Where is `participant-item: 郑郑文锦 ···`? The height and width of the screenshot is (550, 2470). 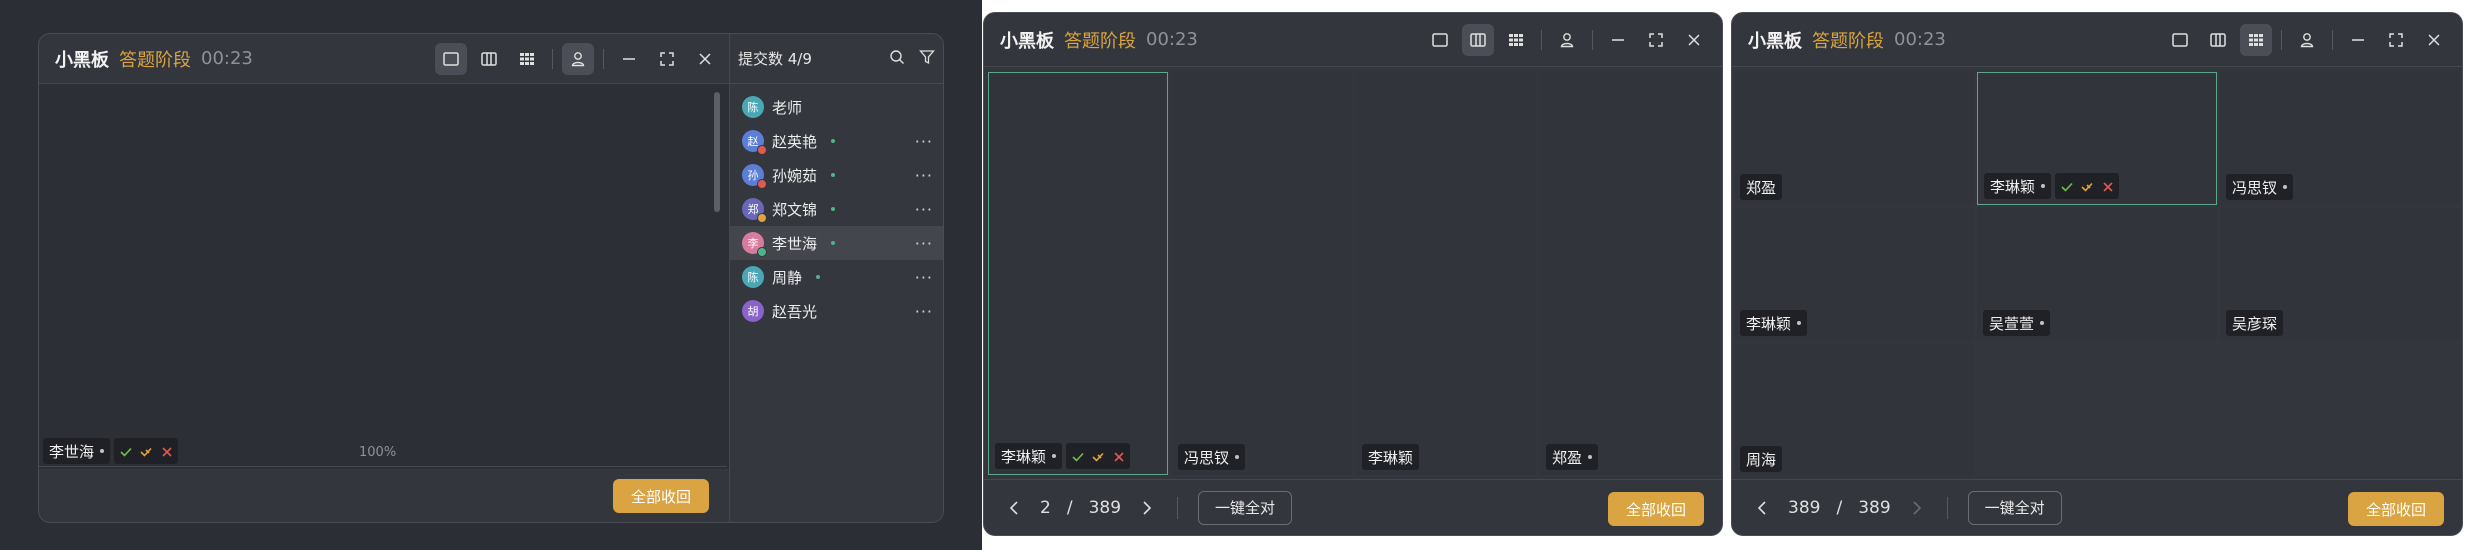
participant-item: 郑郑文锦 ··· is located at coordinates (836, 209).